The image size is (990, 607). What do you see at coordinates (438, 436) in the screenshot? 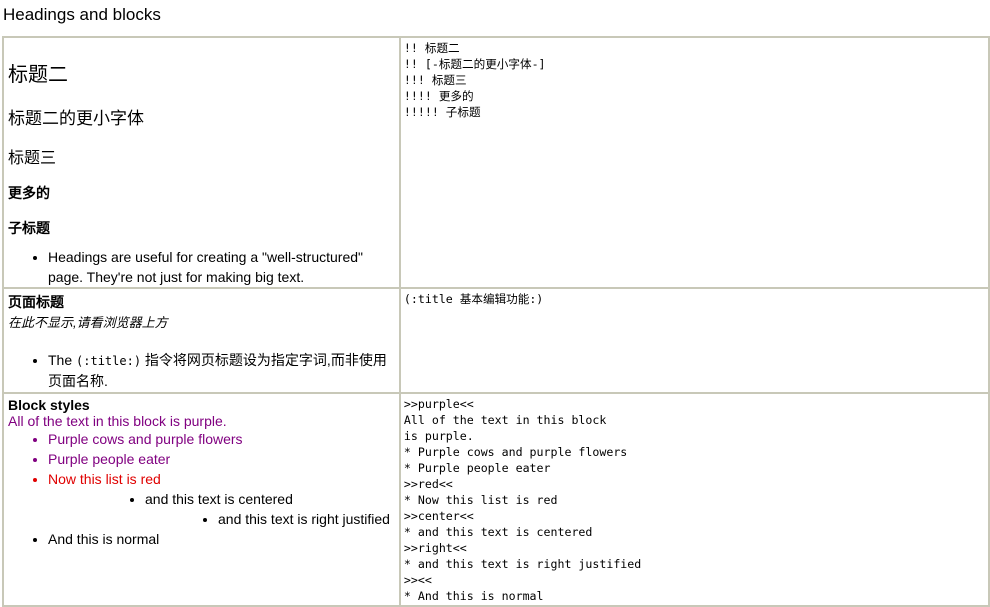
I see `source-line: is purple.` at bounding box center [438, 436].